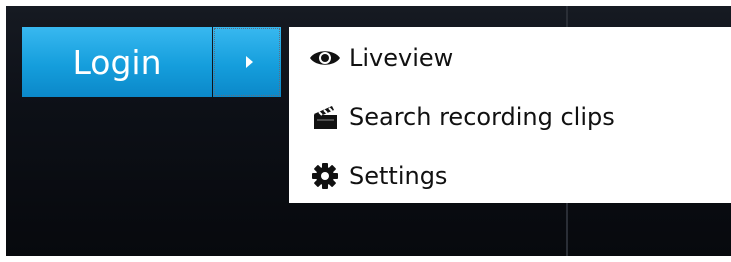  I want to click on login-button-label: Login, so click(117, 62).